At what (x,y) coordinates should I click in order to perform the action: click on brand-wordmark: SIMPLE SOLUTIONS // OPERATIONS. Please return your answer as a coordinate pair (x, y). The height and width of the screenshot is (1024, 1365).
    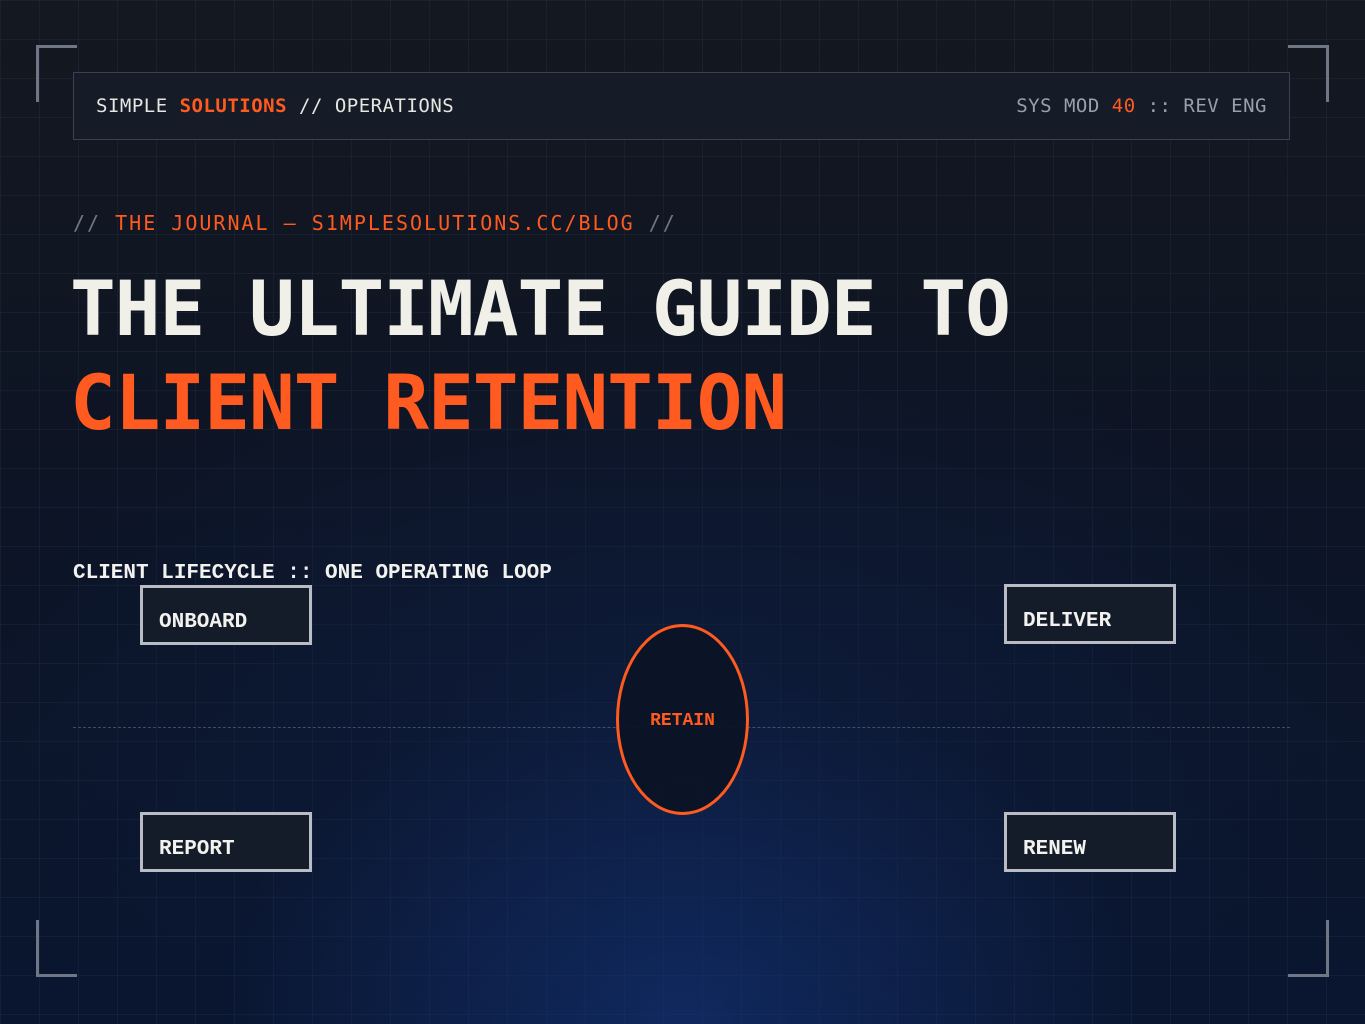
    Looking at the image, I should click on (275, 106).